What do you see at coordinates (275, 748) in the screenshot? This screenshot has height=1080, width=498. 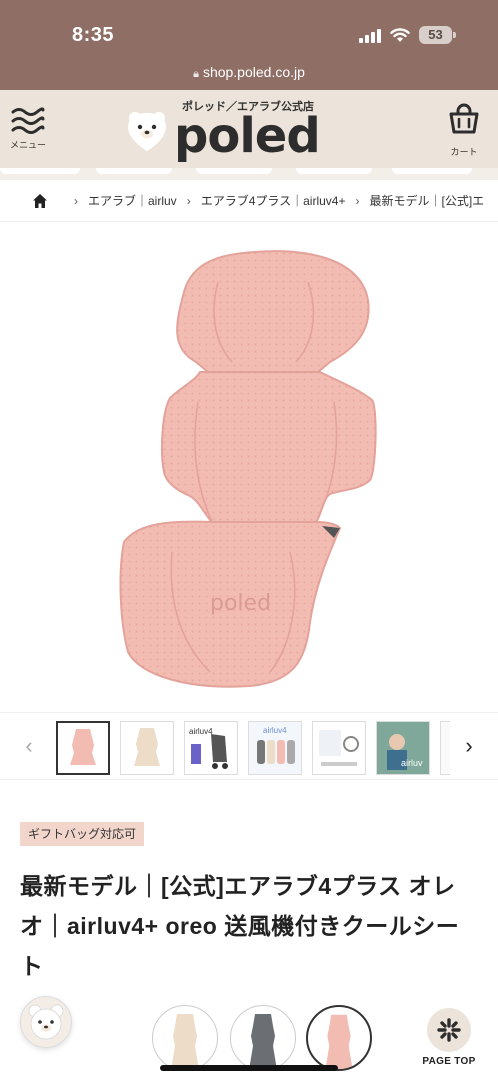 I see `thumbnail-color-lineup: airluv4` at bounding box center [275, 748].